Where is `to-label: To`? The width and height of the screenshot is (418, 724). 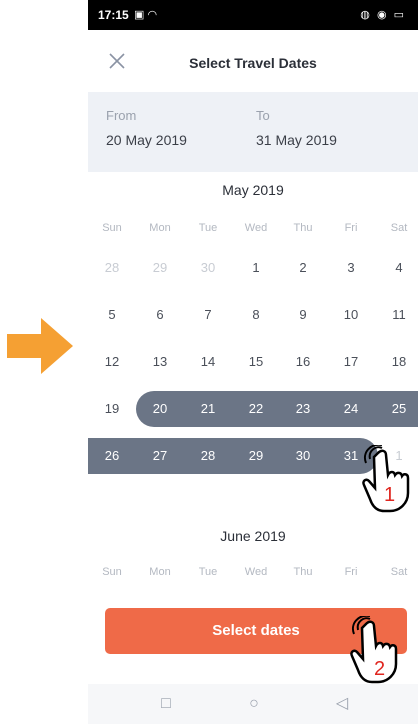
to-label: To is located at coordinates (263, 115).